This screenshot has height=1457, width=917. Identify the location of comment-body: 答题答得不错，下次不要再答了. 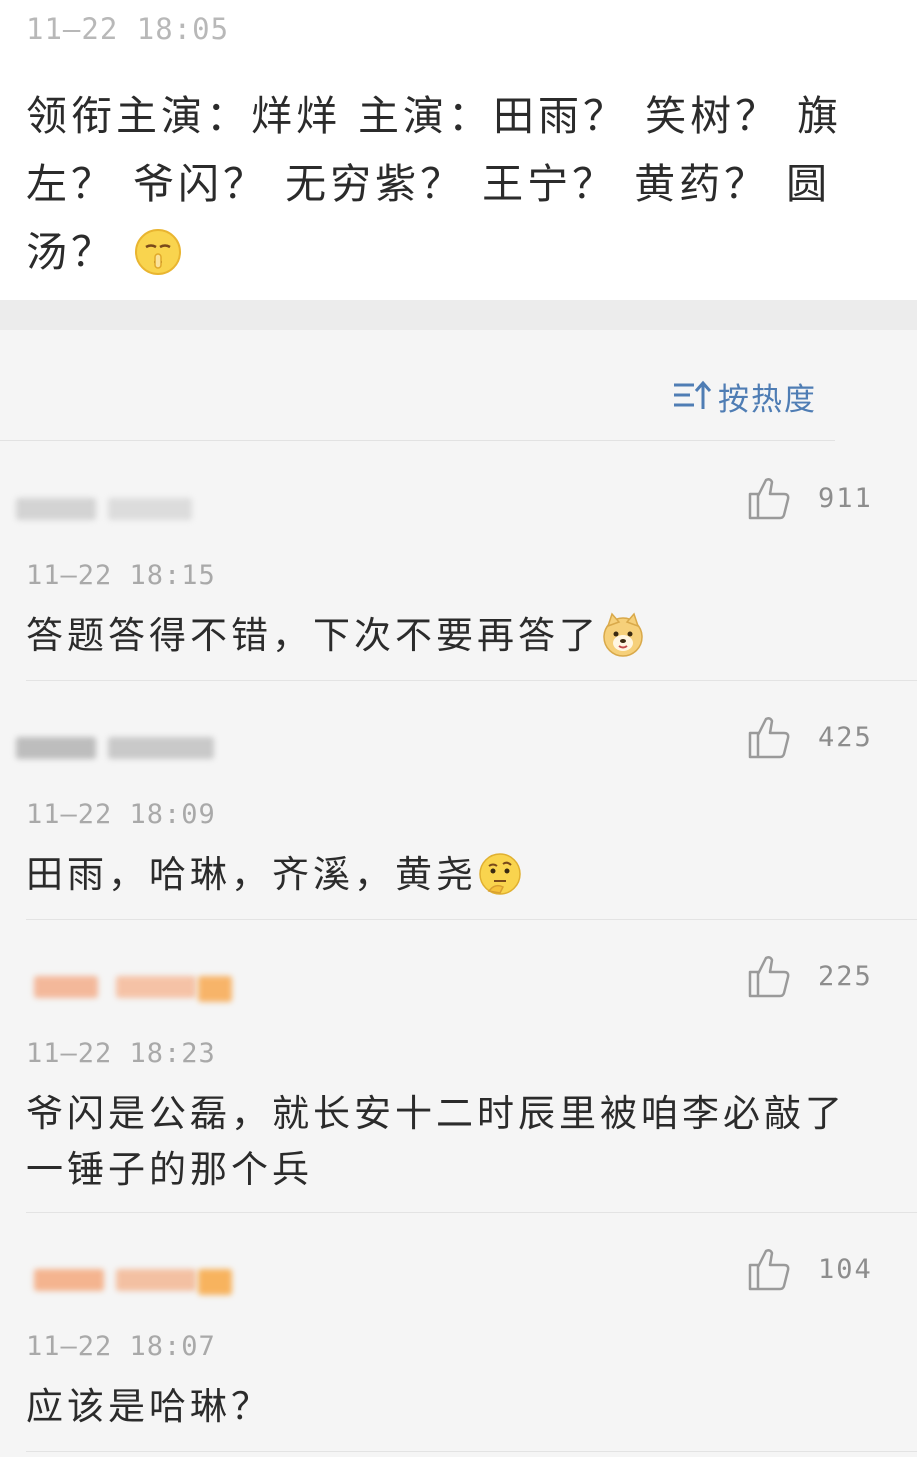
(456, 636).